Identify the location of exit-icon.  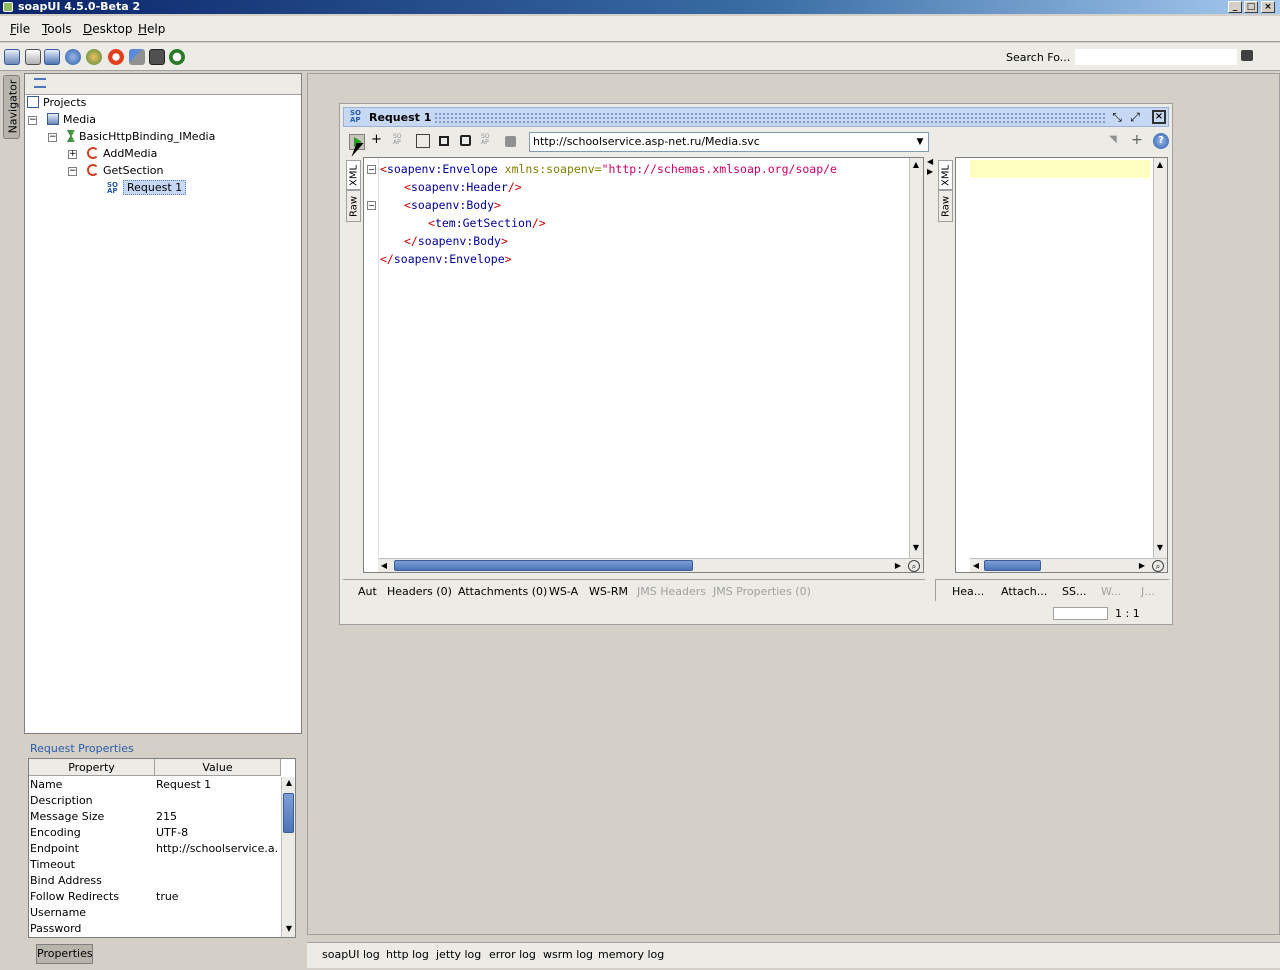
(177, 57).